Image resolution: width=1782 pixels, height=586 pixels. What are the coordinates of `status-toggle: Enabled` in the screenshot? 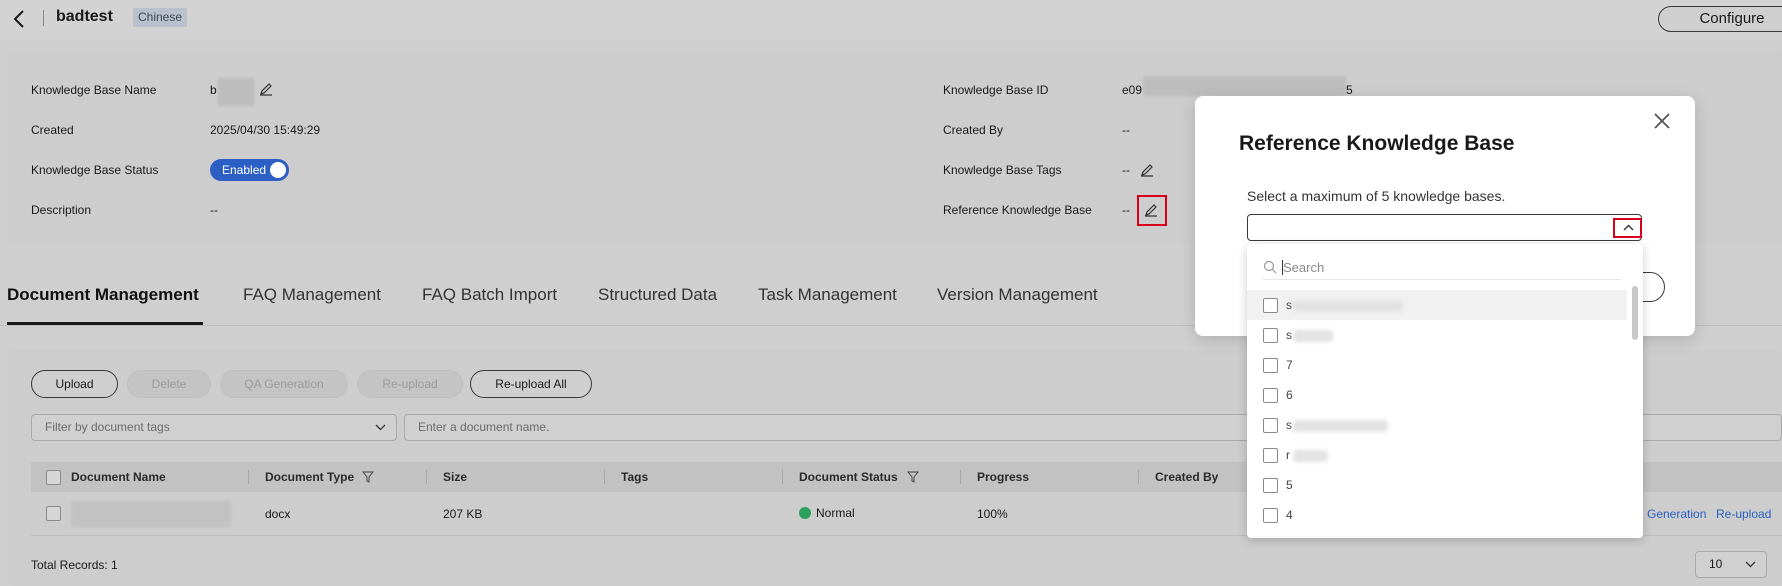 It's located at (249, 170).